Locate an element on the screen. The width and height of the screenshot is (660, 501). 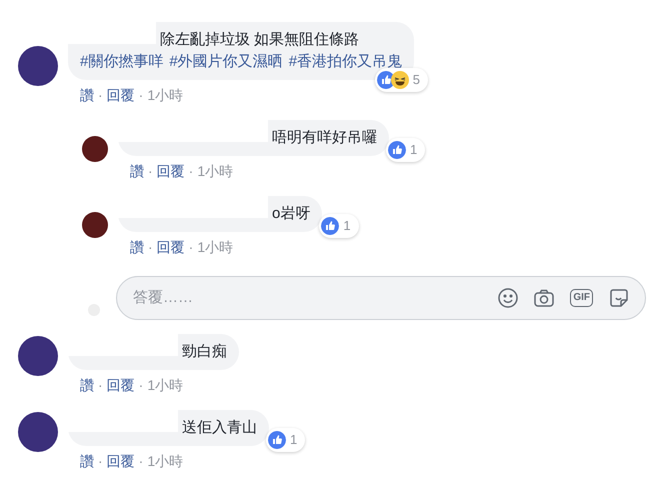
comment-text: 唔明有咩好吊囉 is located at coordinates (324, 138).